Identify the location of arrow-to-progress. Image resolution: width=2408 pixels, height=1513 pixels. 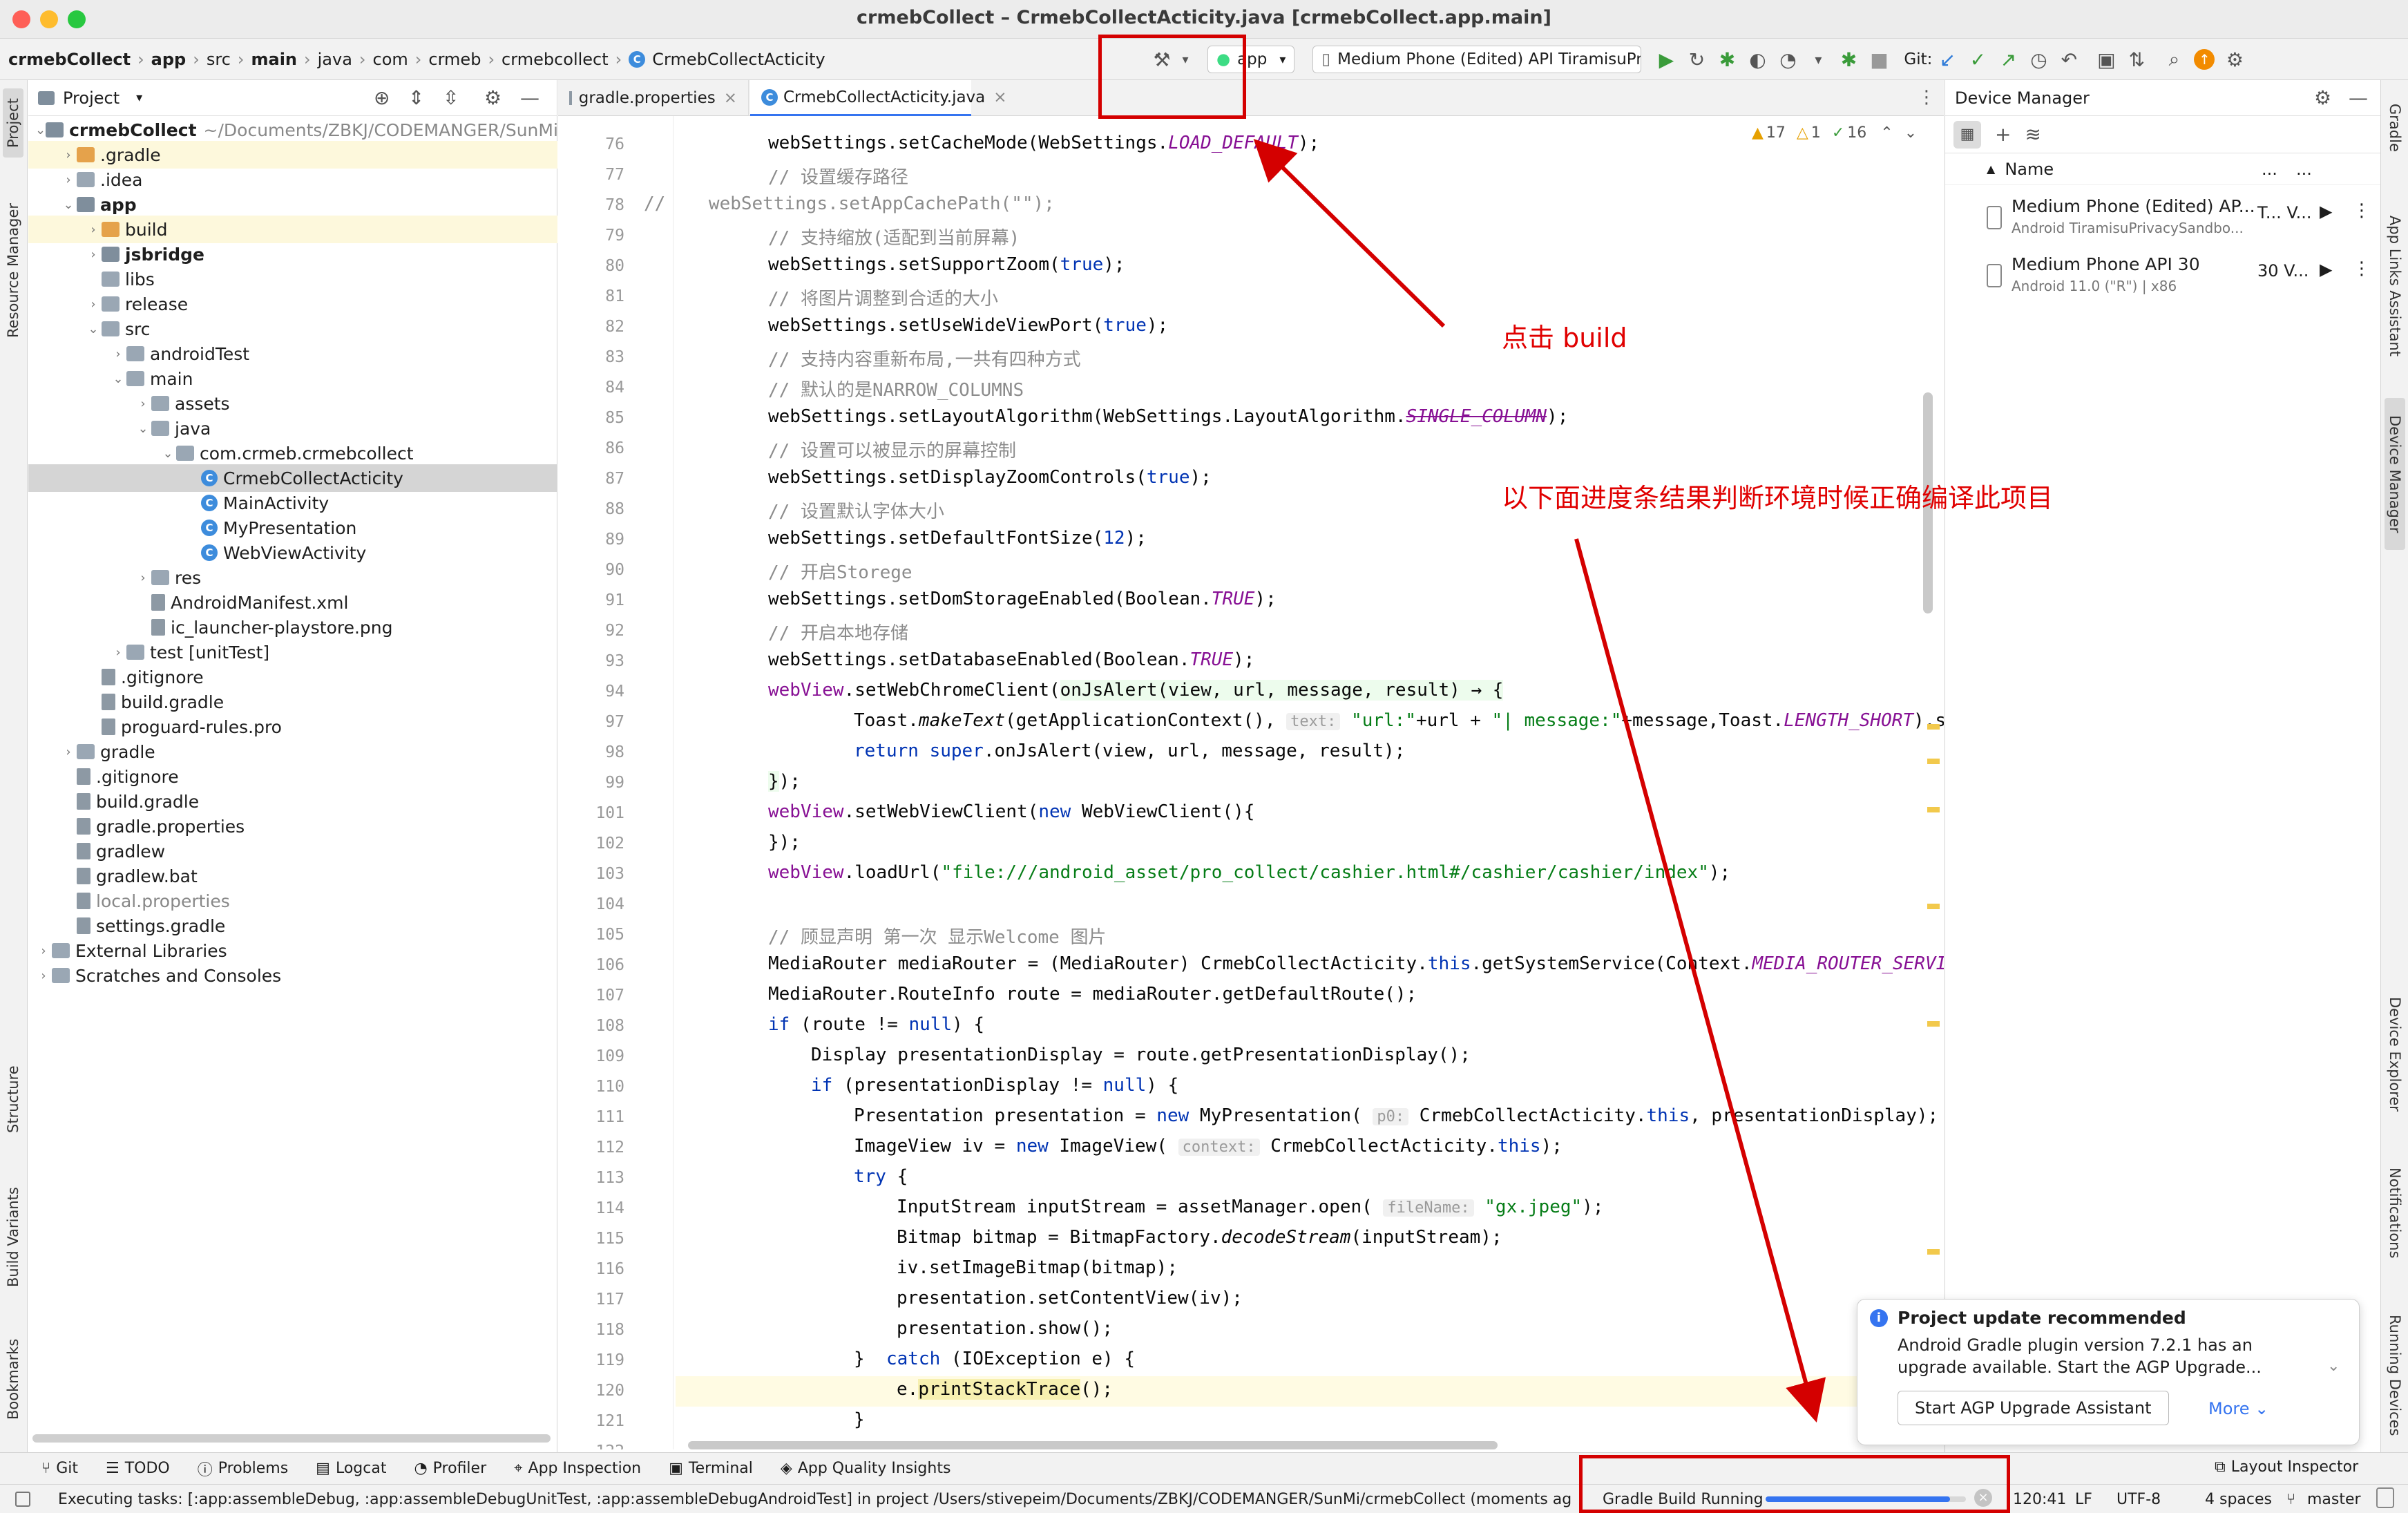
(1700, 980).